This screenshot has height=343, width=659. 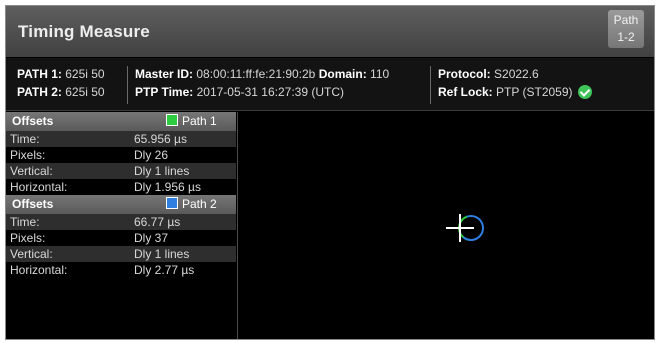 I want to click on offset-value: Dly 2.77 µs, so click(x=164, y=270).